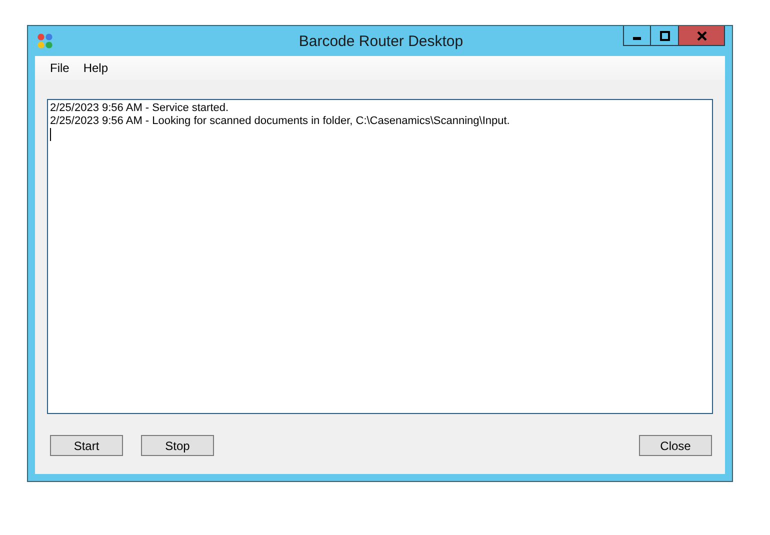  I want to click on action-button: Stop, so click(177, 445).